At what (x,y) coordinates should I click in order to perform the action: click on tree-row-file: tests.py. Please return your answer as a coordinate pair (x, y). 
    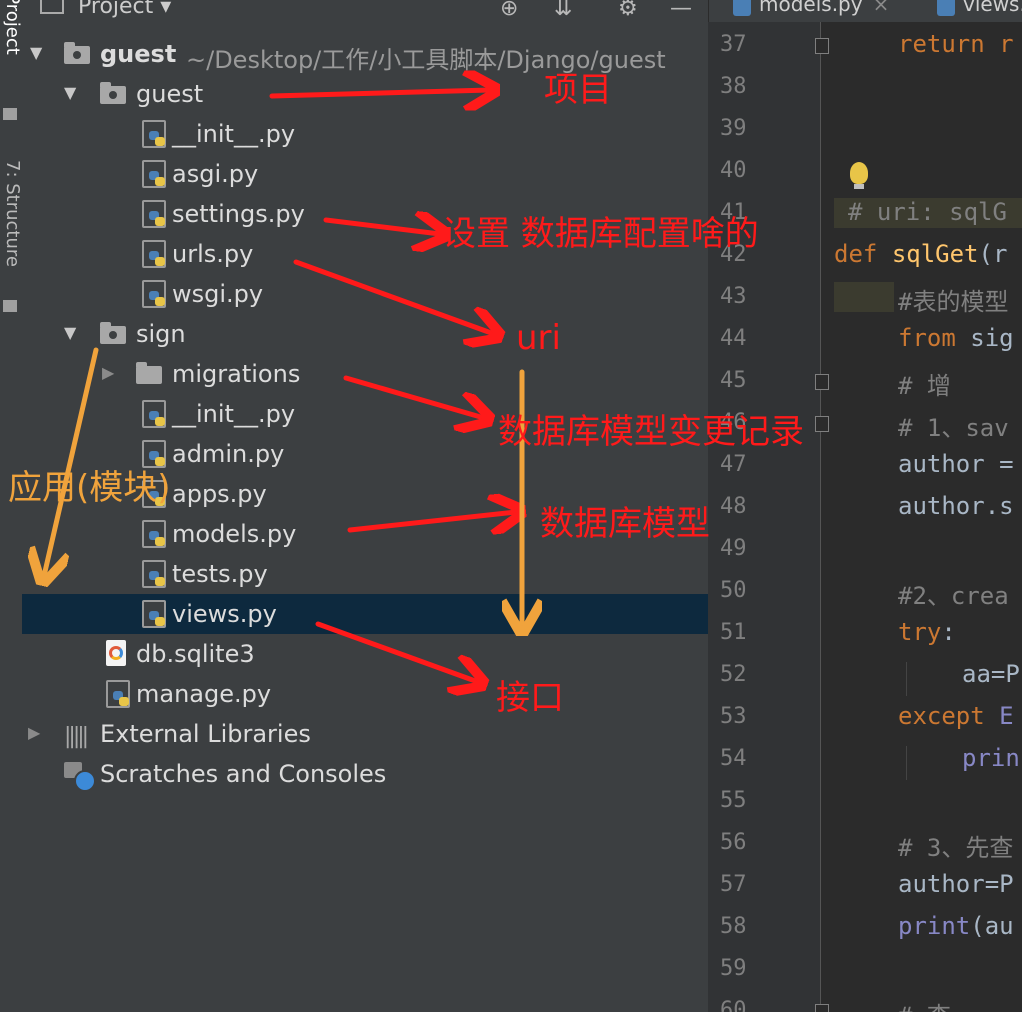
    Looking at the image, I should click on (365, 574).